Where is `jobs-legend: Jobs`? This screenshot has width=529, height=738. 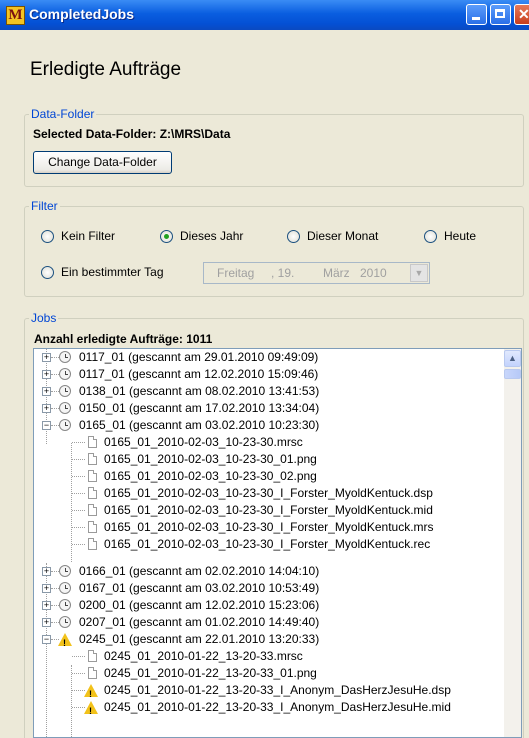
jobs-legend: Jobs is located at coordinates (44, 318).